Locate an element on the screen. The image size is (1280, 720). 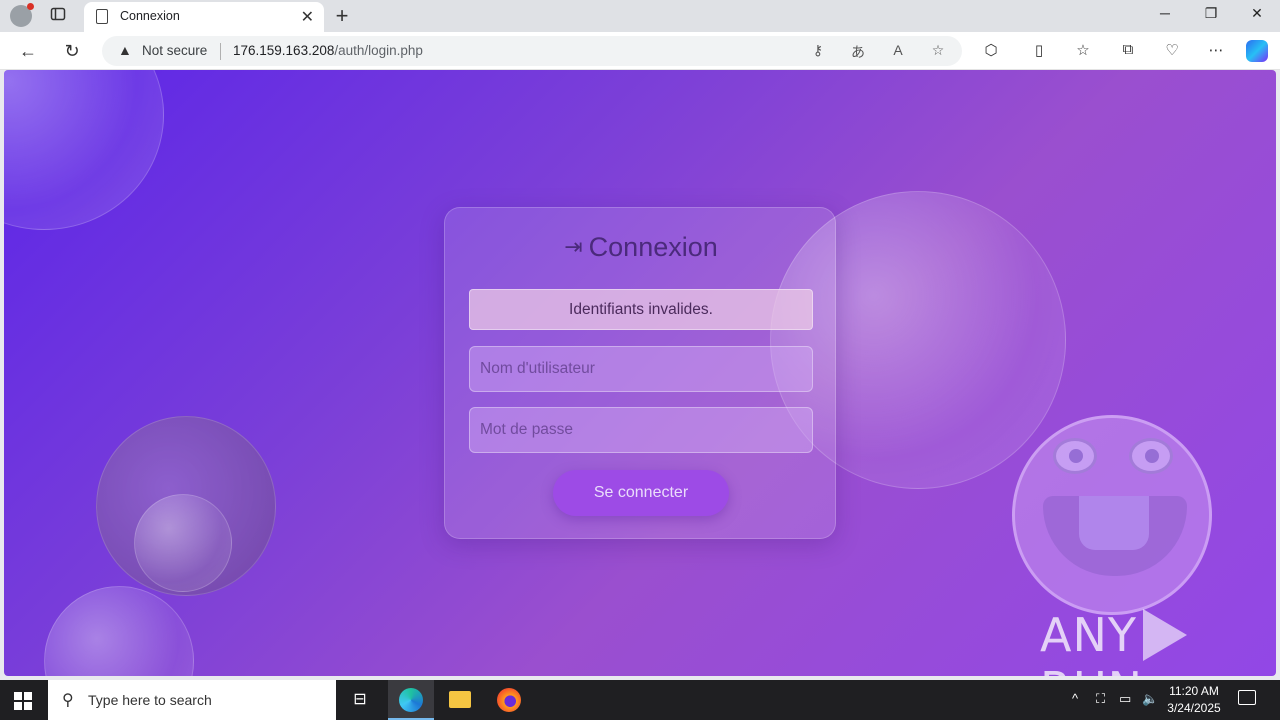
extensions-icon: ⬡ is located at coordinates (991, 50).